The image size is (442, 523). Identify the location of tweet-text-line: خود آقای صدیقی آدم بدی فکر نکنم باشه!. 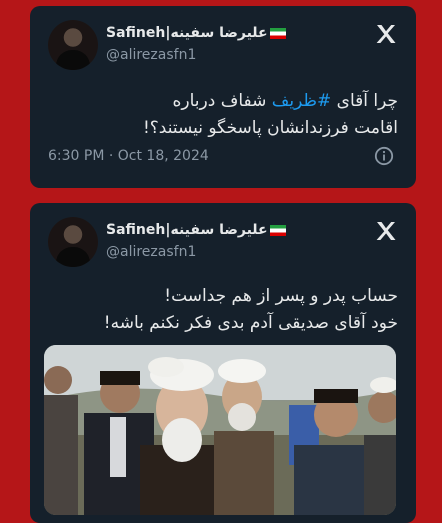
(250, 323).